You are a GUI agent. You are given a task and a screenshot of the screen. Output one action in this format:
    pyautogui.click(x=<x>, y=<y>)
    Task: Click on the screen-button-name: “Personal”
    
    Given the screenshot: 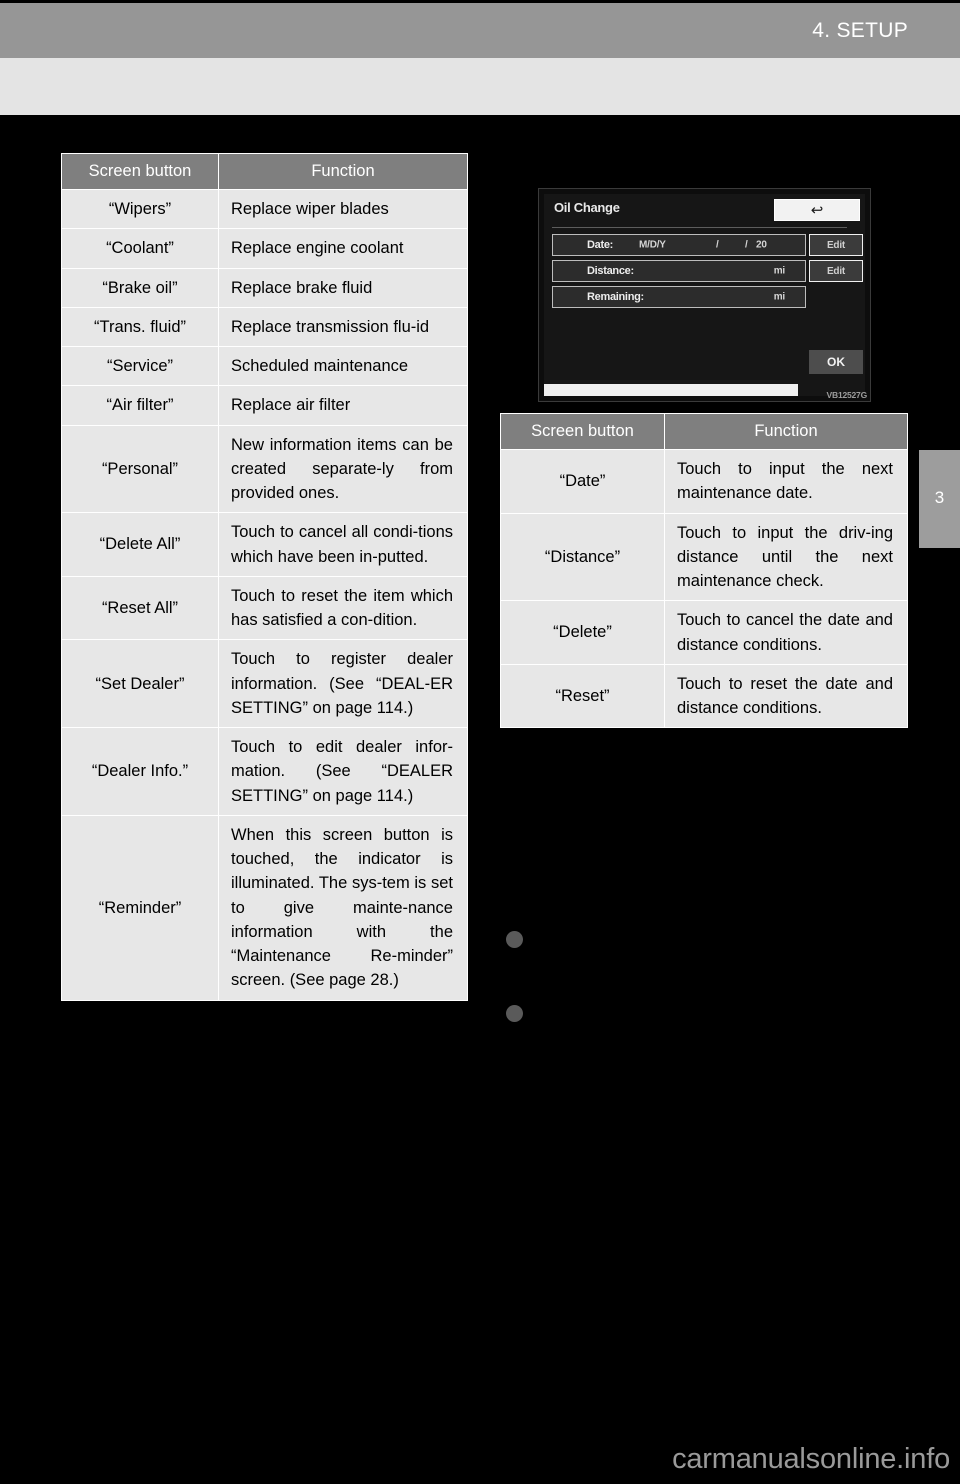 What is the action you would take?
    pyautogui.click(x=140, y=469)
    